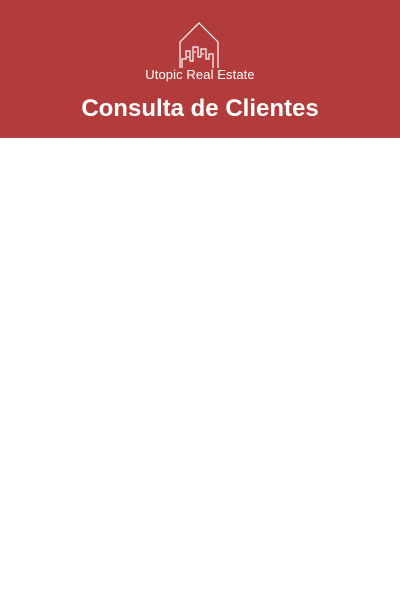  What do you see at coordinates (199, 45) in the screenshot?
I see `house-city-icon` at bounding box center [199, 45].